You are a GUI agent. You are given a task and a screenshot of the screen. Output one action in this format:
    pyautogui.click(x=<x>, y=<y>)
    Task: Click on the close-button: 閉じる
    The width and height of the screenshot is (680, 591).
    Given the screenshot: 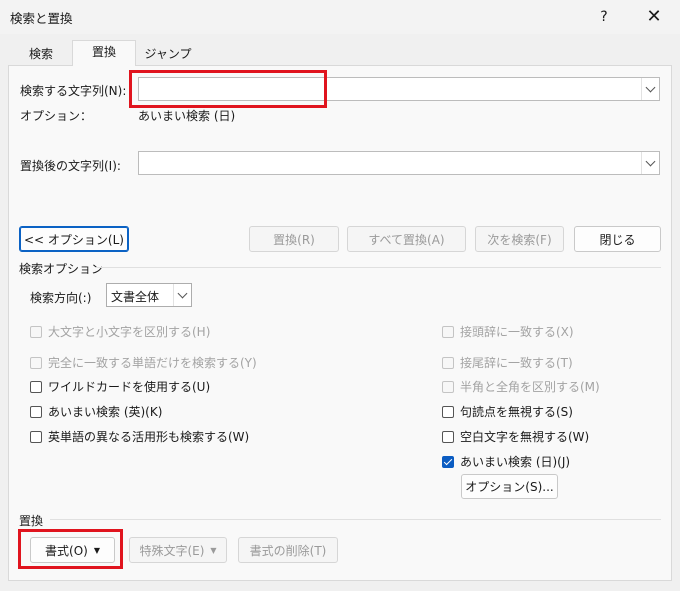 What is the action you would take?
    pyautogui.click(x=617, y=239)
    